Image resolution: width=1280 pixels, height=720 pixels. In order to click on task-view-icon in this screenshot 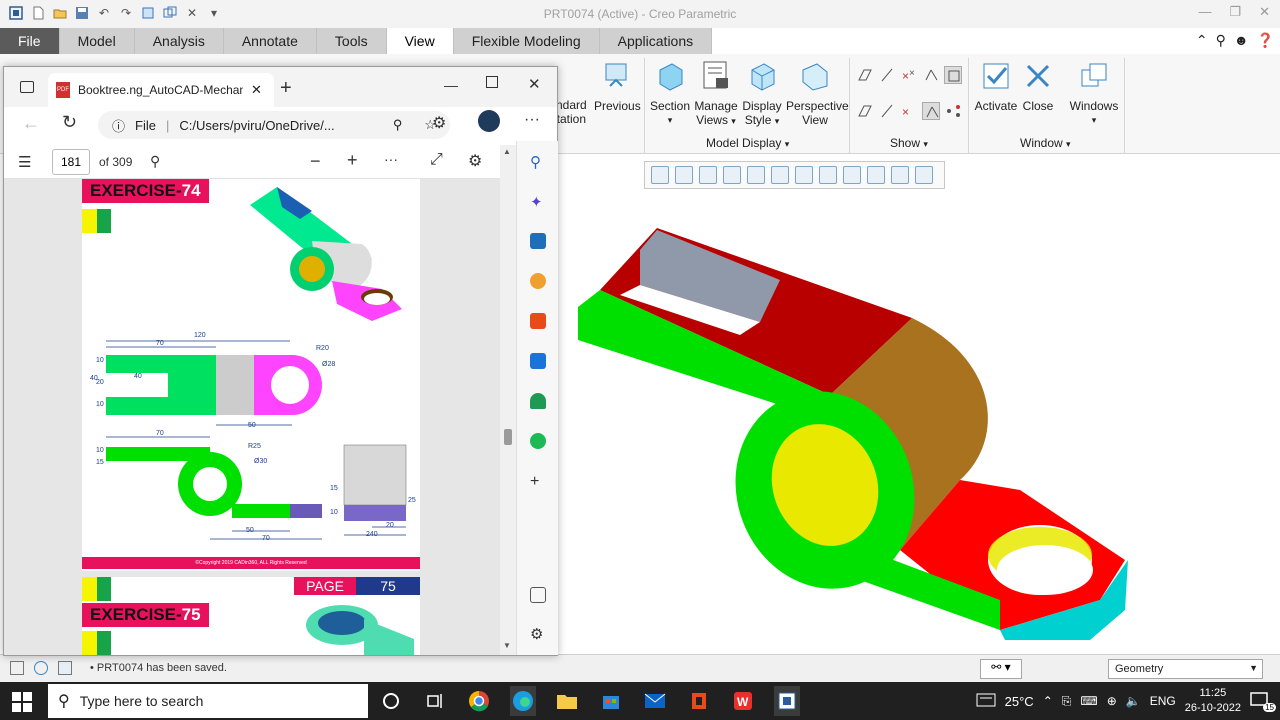, I will do `click(435, 701)`.